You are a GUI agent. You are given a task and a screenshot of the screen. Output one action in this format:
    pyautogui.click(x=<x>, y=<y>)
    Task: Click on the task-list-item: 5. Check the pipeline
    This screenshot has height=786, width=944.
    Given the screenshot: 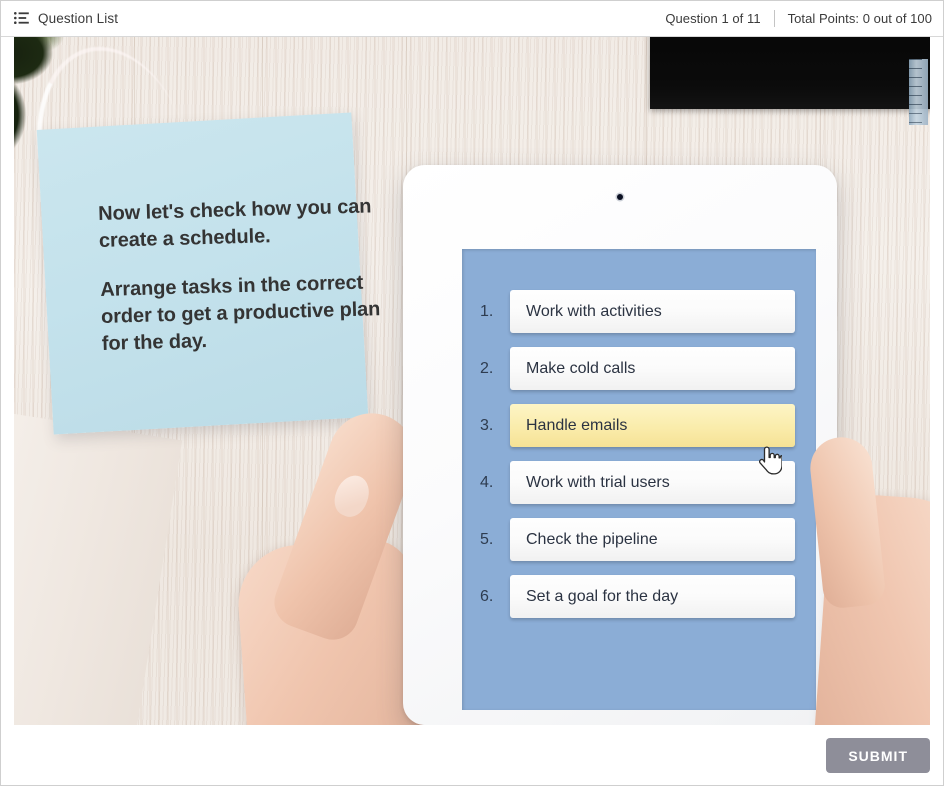 What is the action you would take?
    pyautogui.click(x=636, y=539)
    